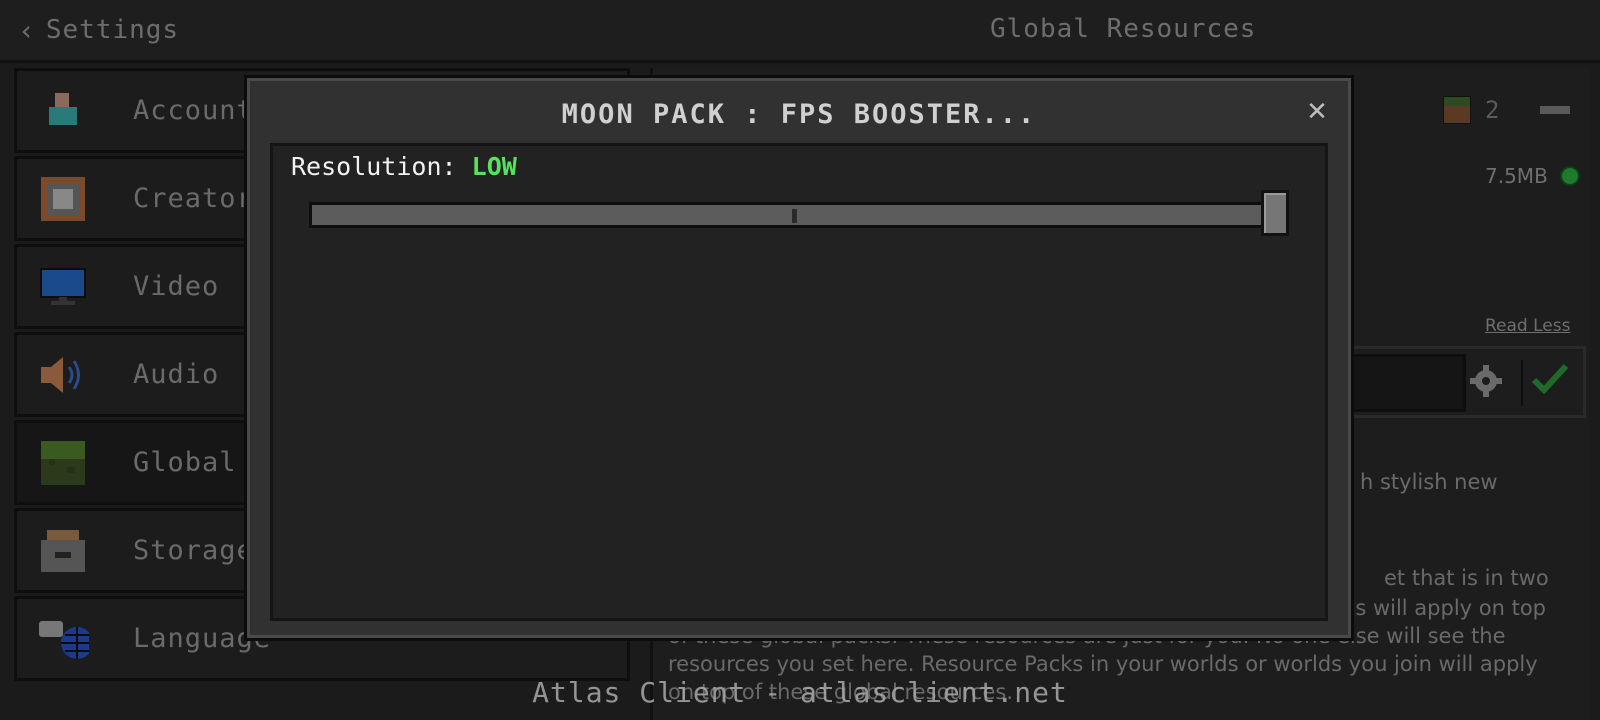 Image resolution: width=1600 pixels, height=720 pixels. What do you see at coordinates (1275, 213) in the screenshot?
I see `slider-handle` at bounding box center [1275, 213].